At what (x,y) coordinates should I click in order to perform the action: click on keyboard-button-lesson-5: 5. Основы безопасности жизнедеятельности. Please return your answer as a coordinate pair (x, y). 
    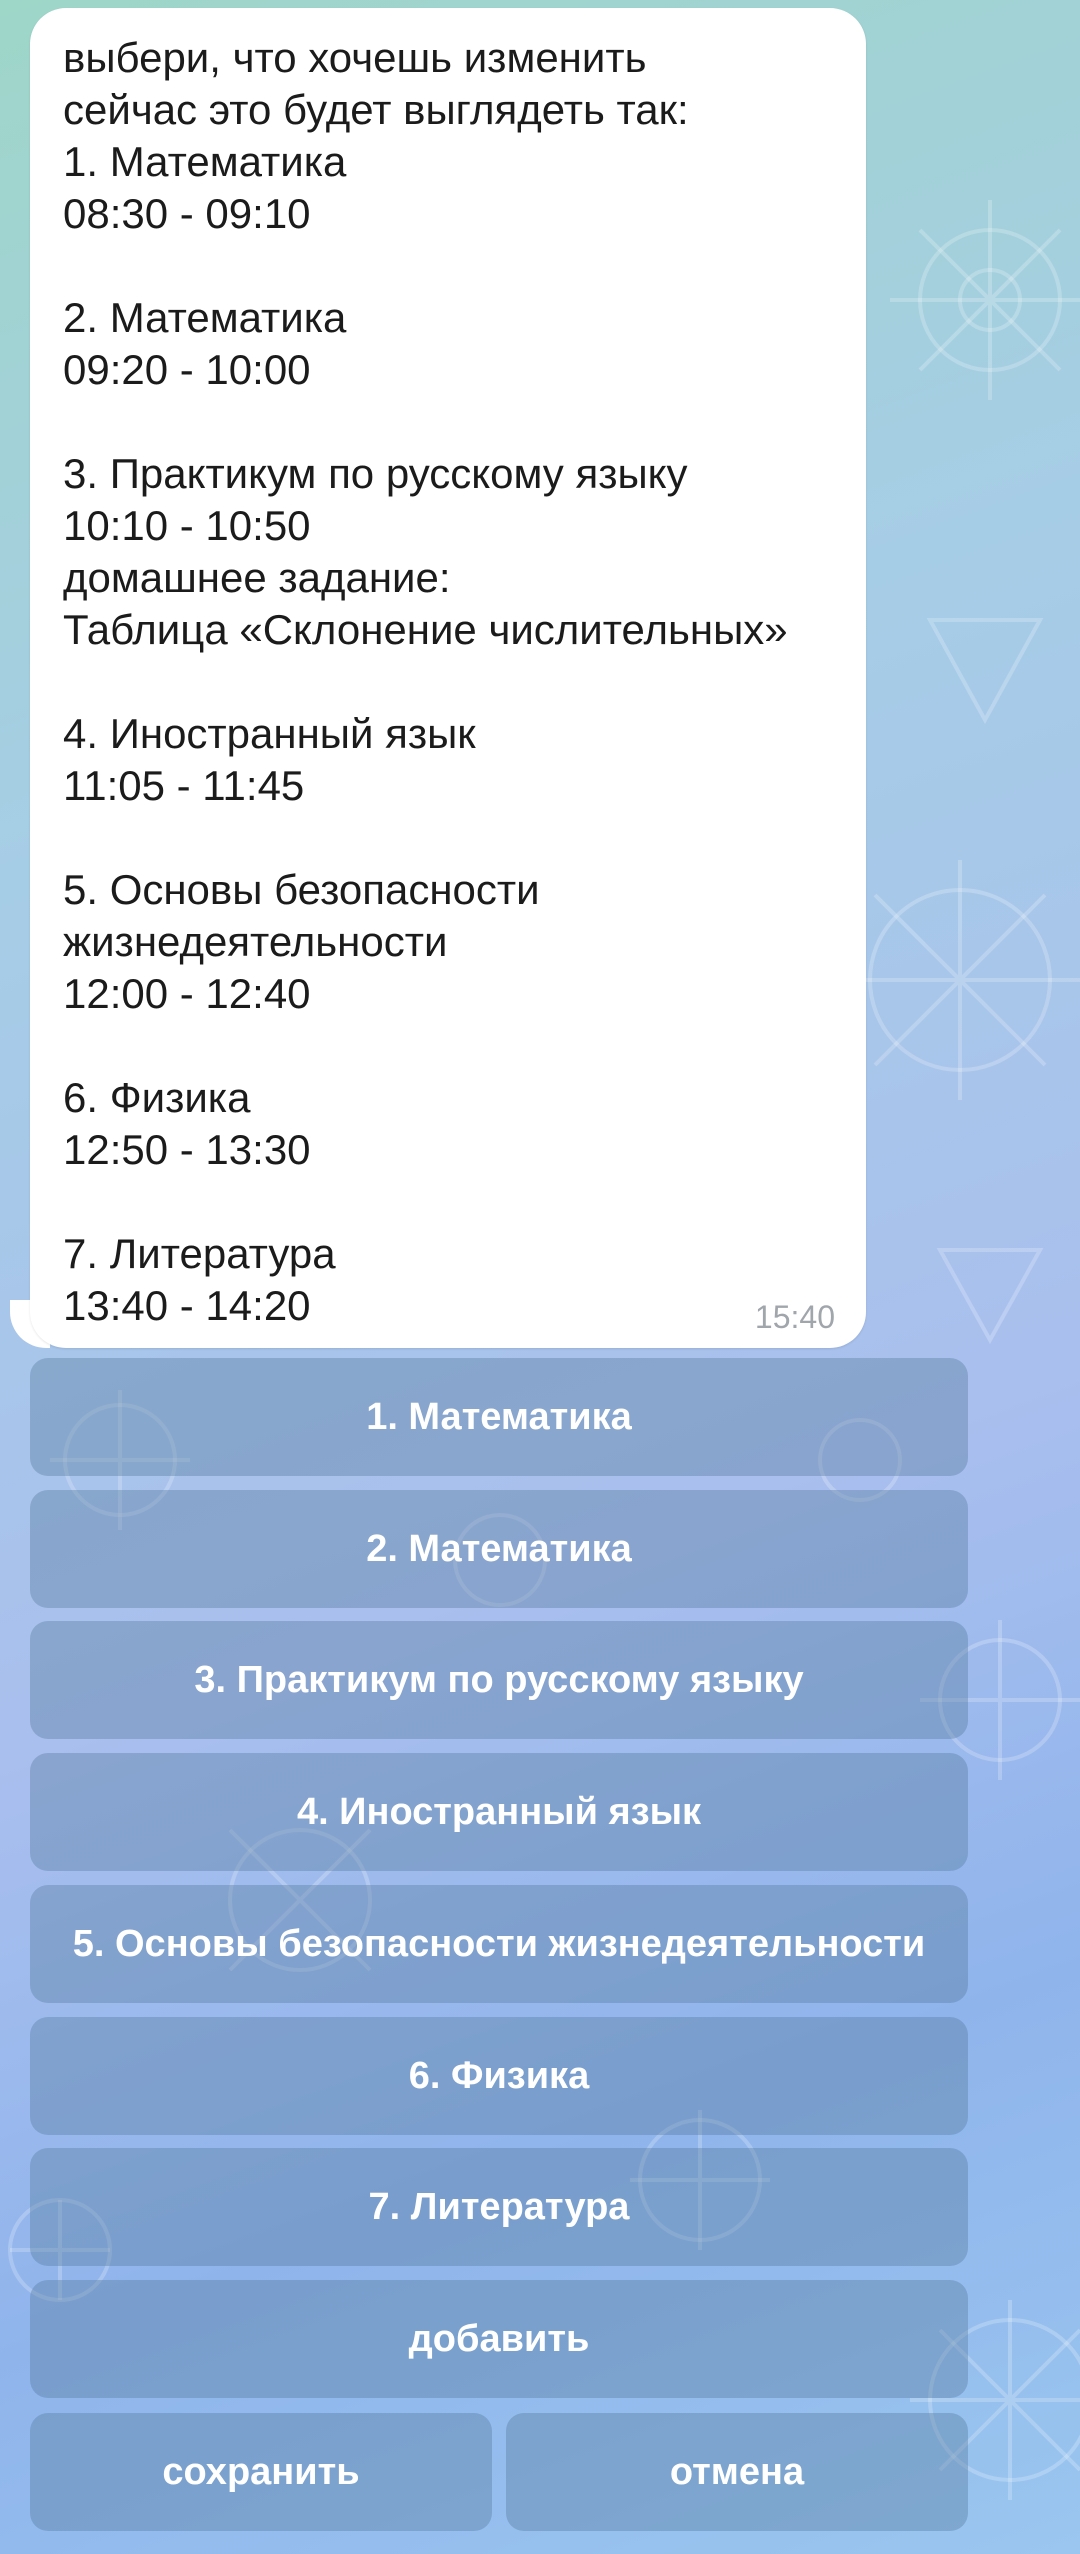
    Looking at the image, I should click on (499, 1944).